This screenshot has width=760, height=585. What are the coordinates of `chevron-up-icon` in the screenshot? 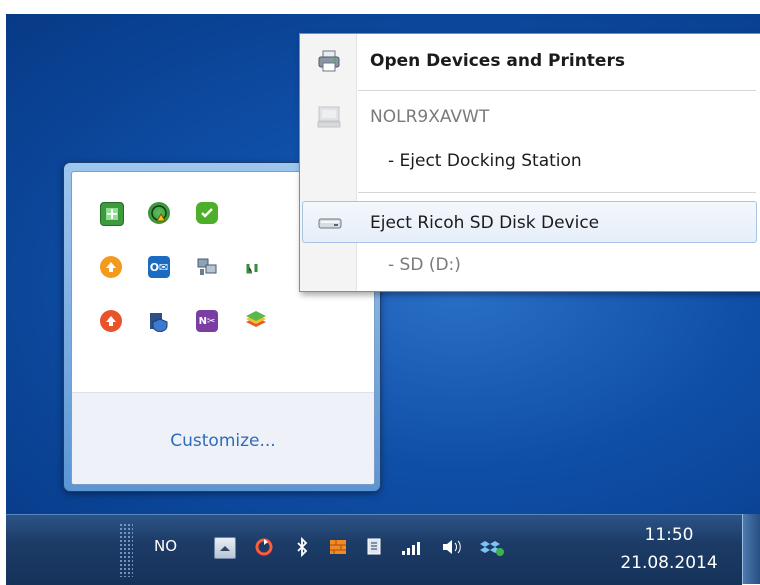 It's located at (225, 548).